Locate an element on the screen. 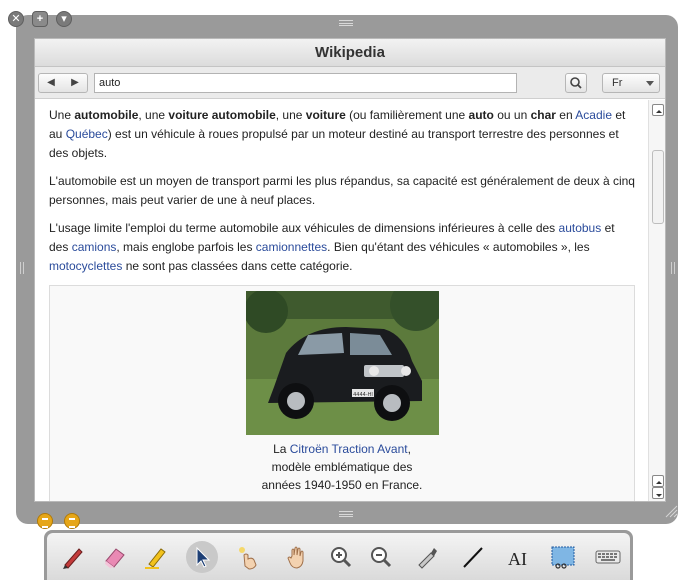 The image size is (678, 580). laser-pointer-tool-button is located at coordinates (248, 557).